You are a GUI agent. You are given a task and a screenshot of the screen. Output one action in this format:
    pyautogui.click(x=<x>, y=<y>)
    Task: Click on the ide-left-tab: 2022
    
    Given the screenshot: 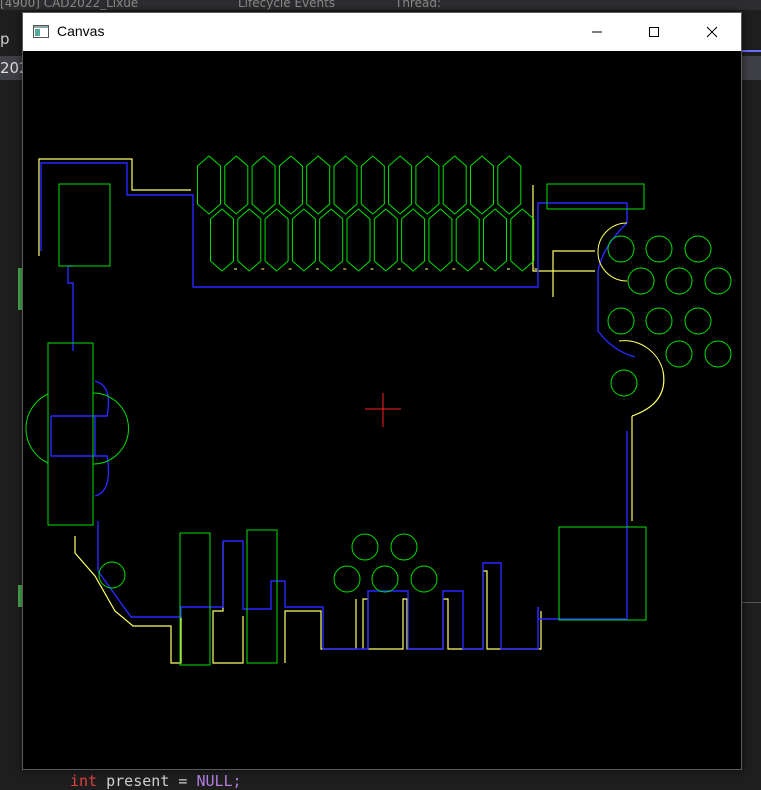 What is the action you would take?
    pyautogui.click(x=11, y=68)
    